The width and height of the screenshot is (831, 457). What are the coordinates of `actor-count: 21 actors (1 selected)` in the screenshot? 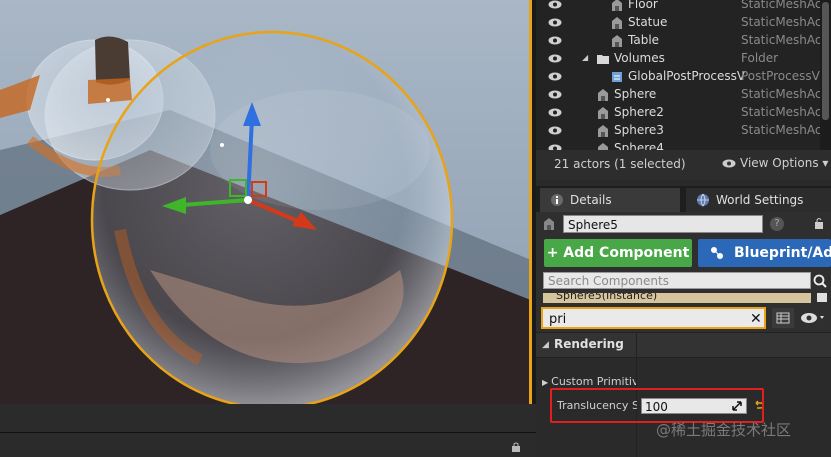 It's located at (620, 164).